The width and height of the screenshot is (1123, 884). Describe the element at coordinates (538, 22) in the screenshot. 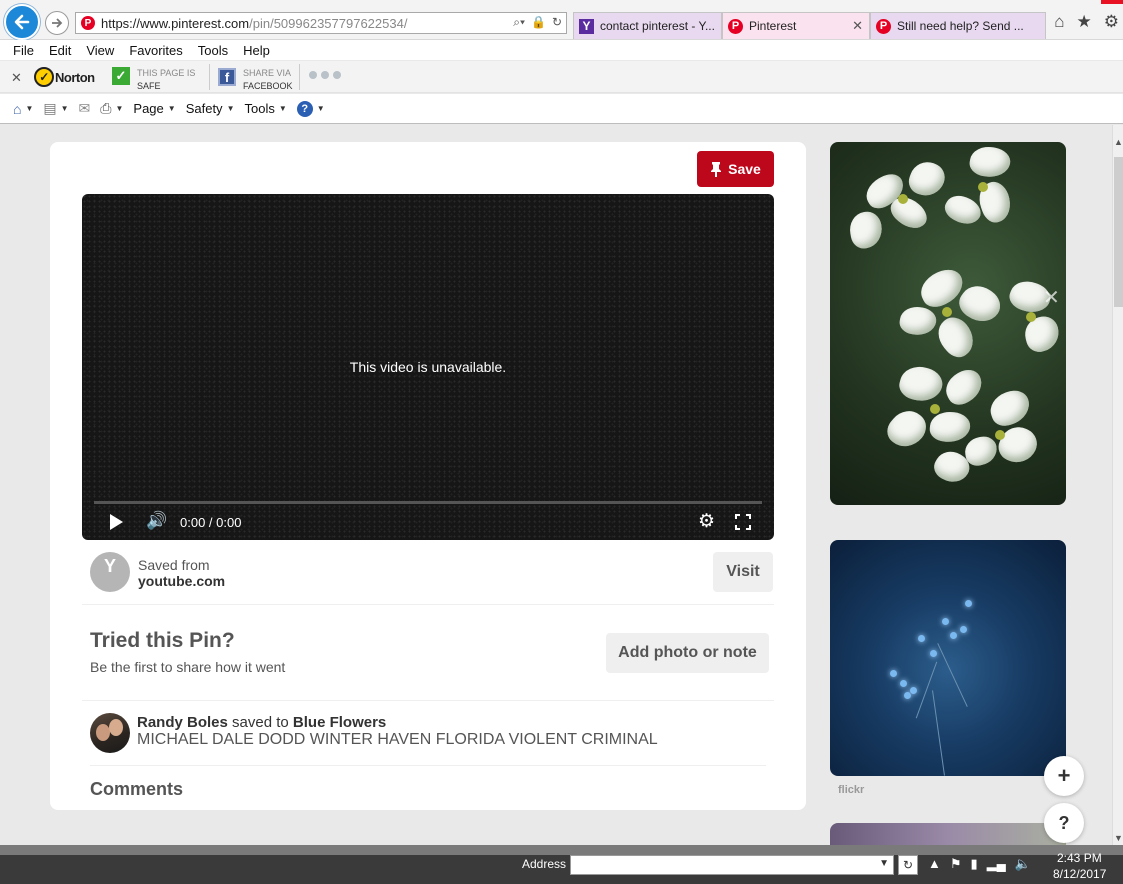

I see `lock-icon: 🔒` at that location.